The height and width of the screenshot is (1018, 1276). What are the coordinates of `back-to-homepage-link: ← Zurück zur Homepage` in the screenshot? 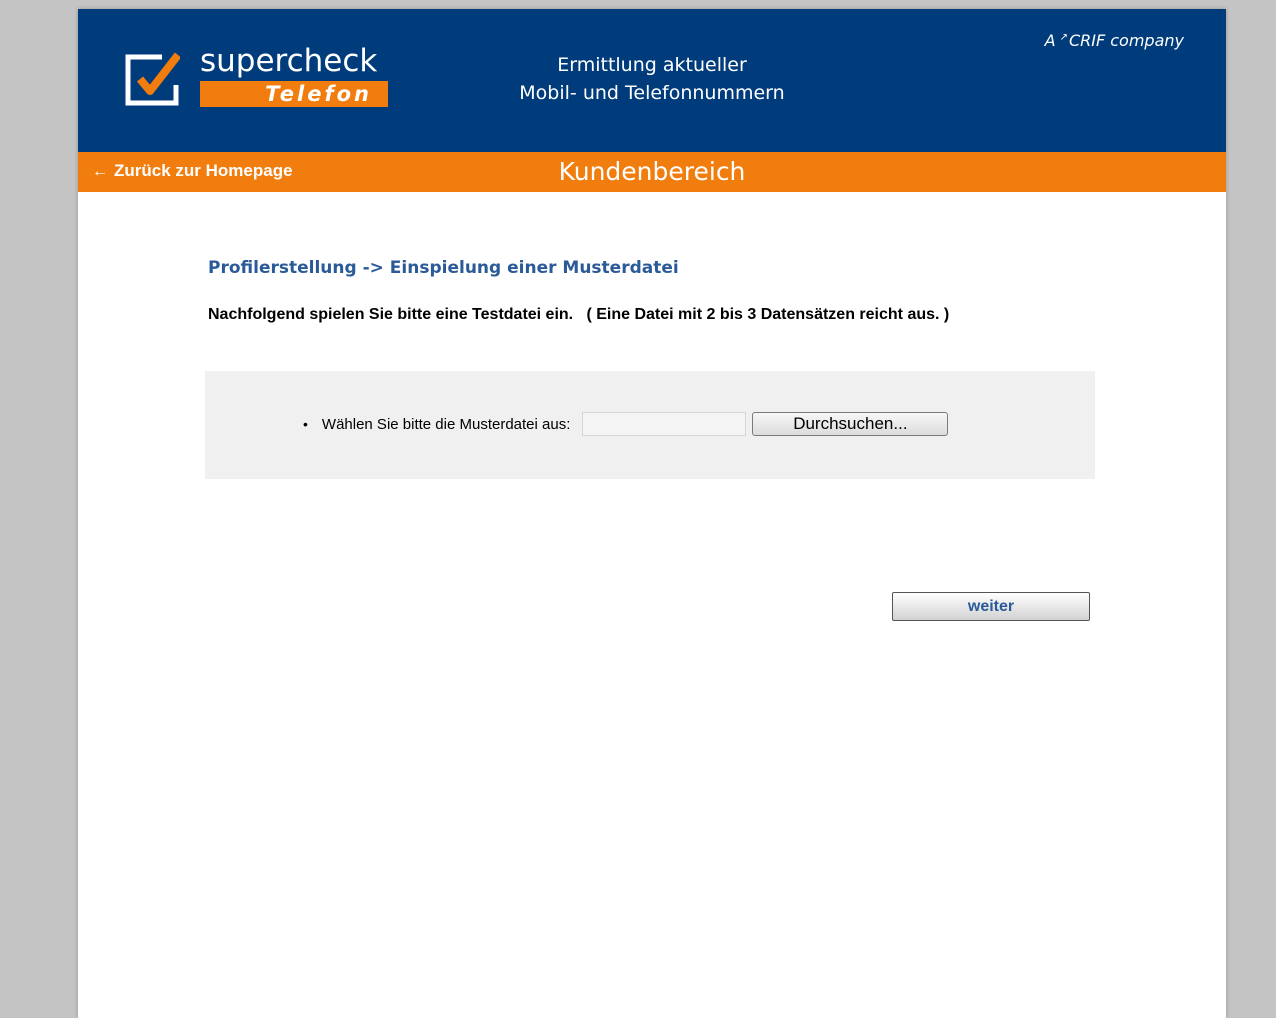 It's located at (192, 172).